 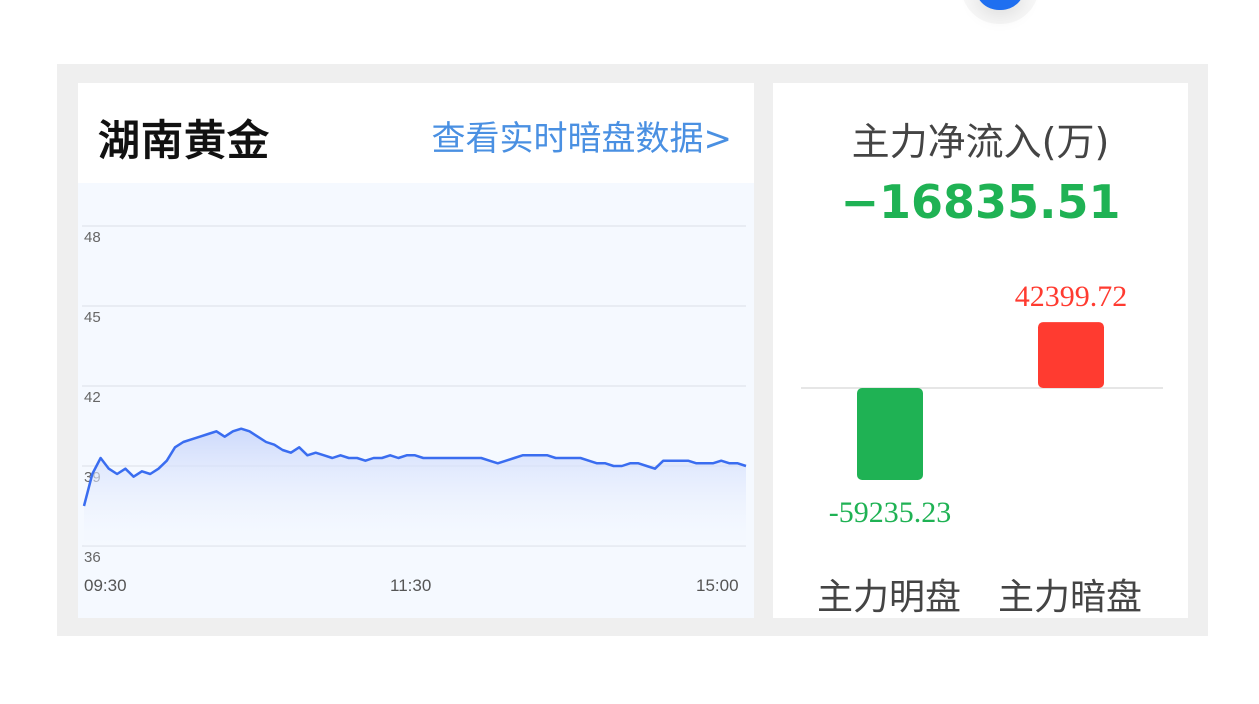 What do you see at coordinates (889, 597) in the screenshot?
I see `category-label-lit: 主力明盘` at bounding box center [889, 597].